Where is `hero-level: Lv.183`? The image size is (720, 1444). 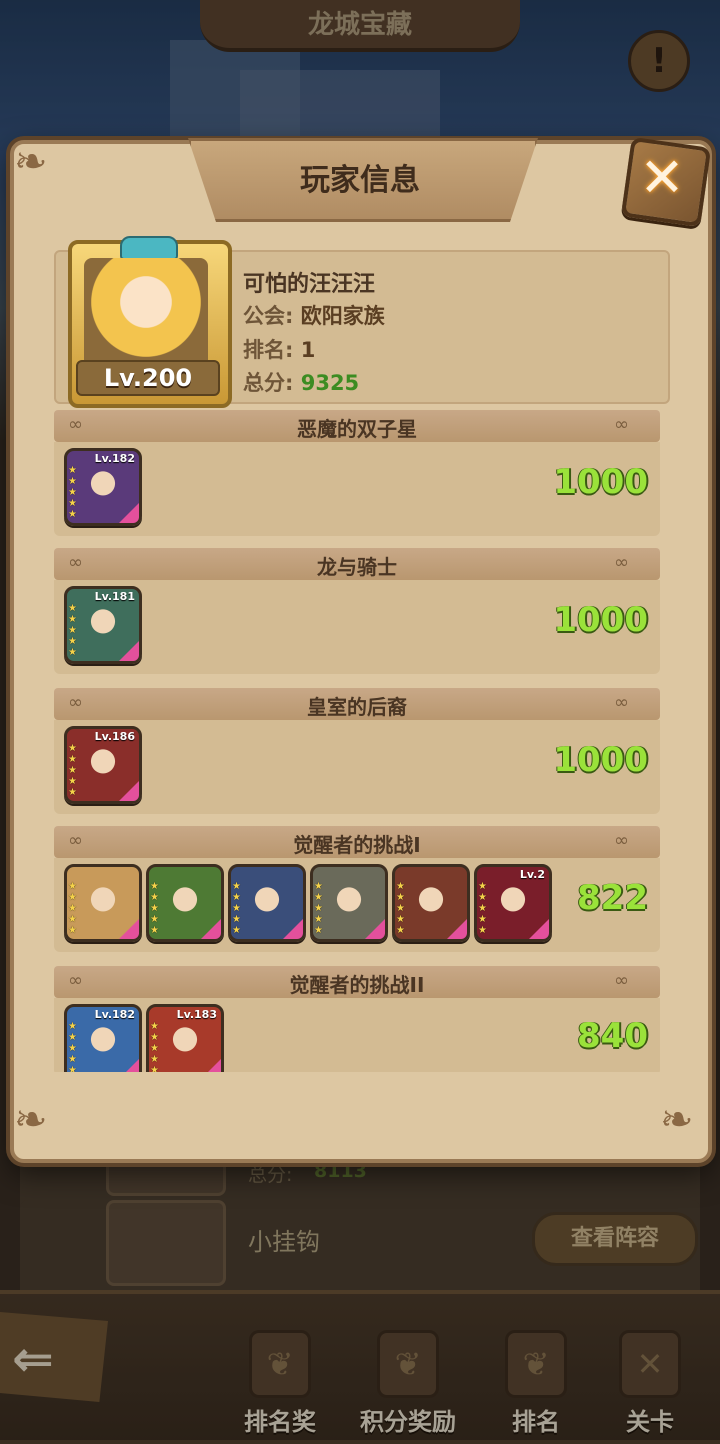
hero-level: Lv.183 is located at coordinates (196, 1014).